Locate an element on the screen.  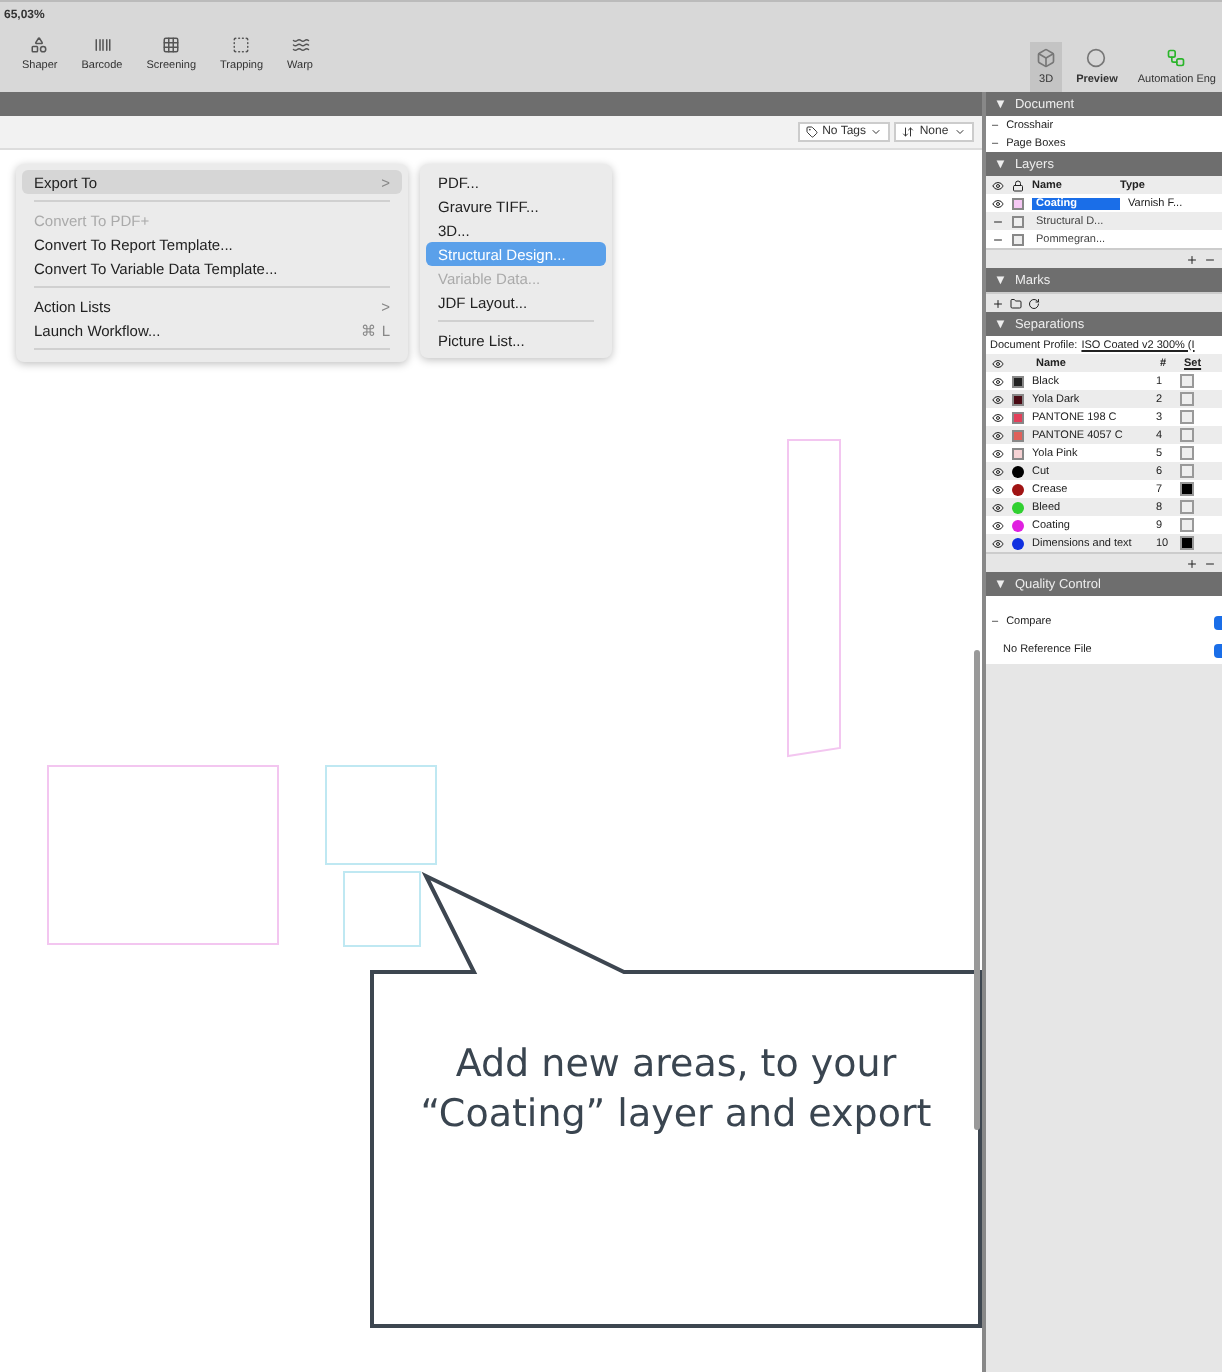
cube-icon is located at coordinates (1046, 58).